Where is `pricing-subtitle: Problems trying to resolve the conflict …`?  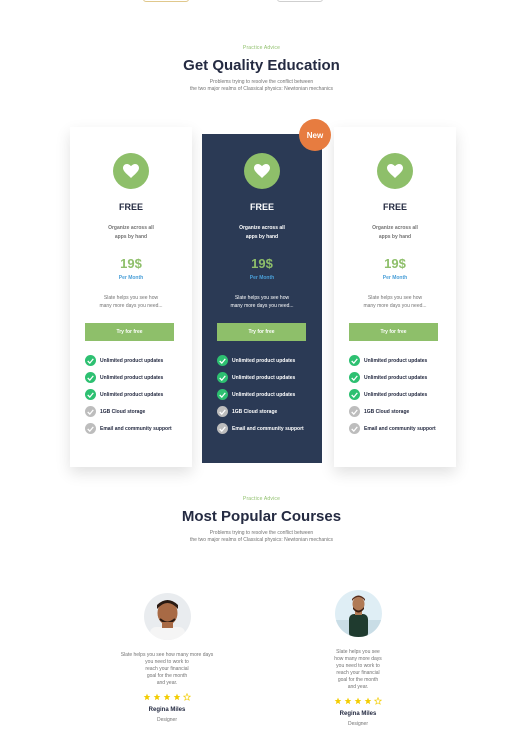
pricing-subtitle: Problems trying to resolve the conflict … is located at coordinates (261, 86).